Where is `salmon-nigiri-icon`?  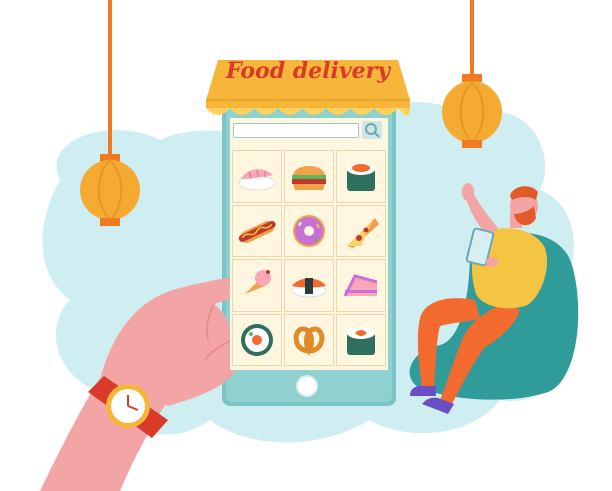 salmon-nigiri-icon is located at coordinates (309, 288).